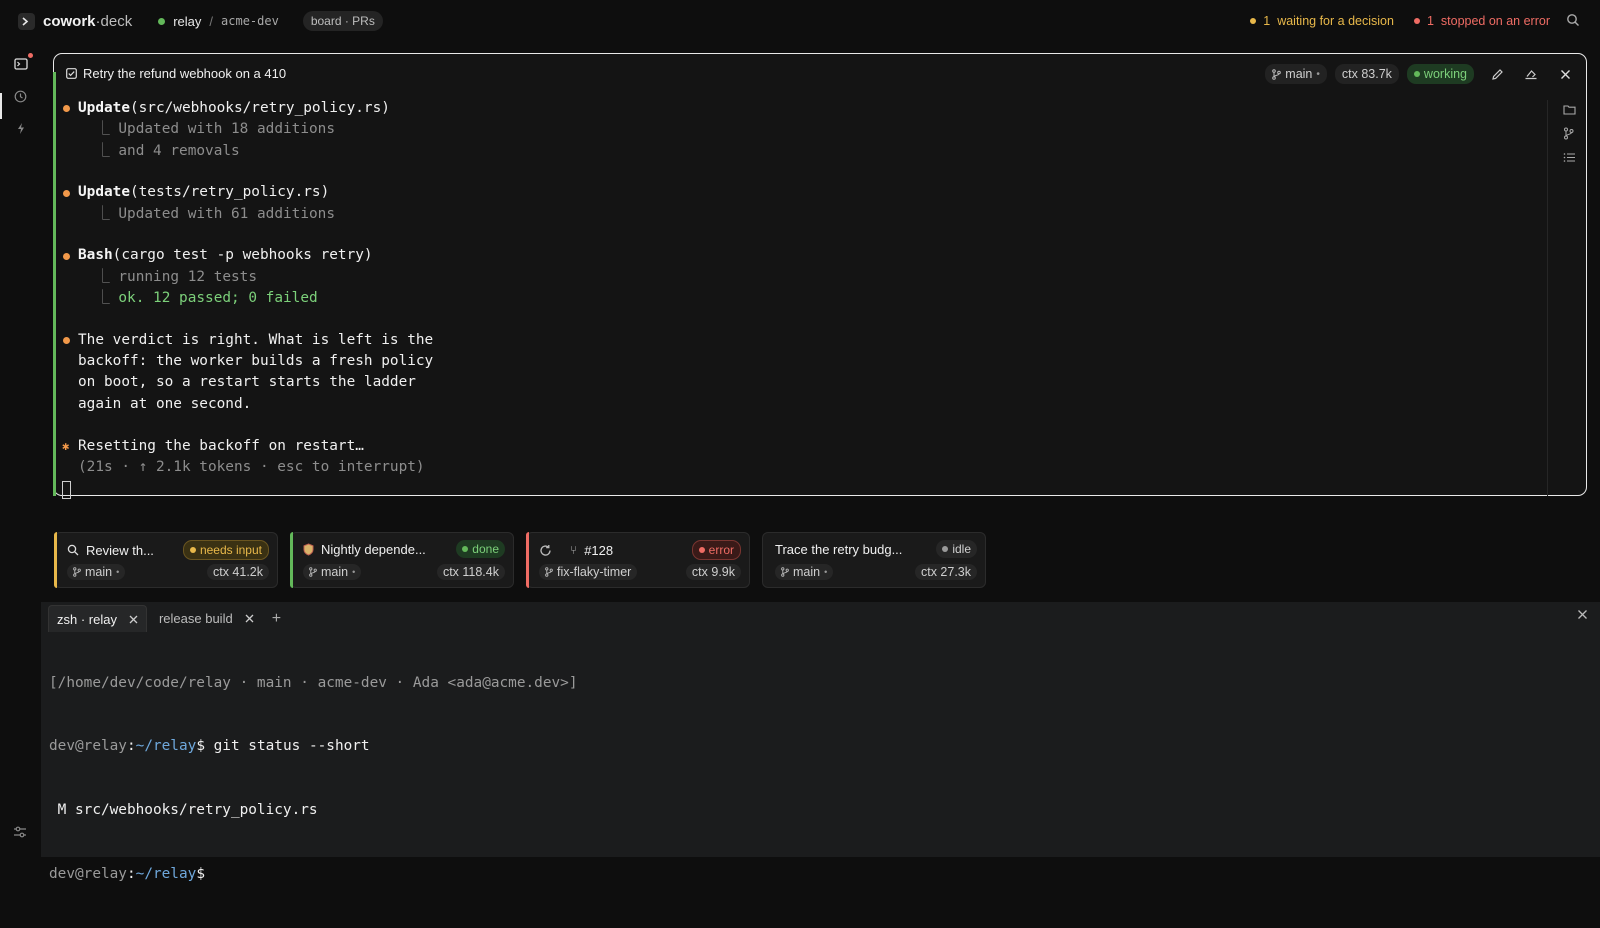 The height and width of the screenshot is (928, 1600). I want to click on waiting-alert: 1 waiting for a decision, so click(1322, 21).